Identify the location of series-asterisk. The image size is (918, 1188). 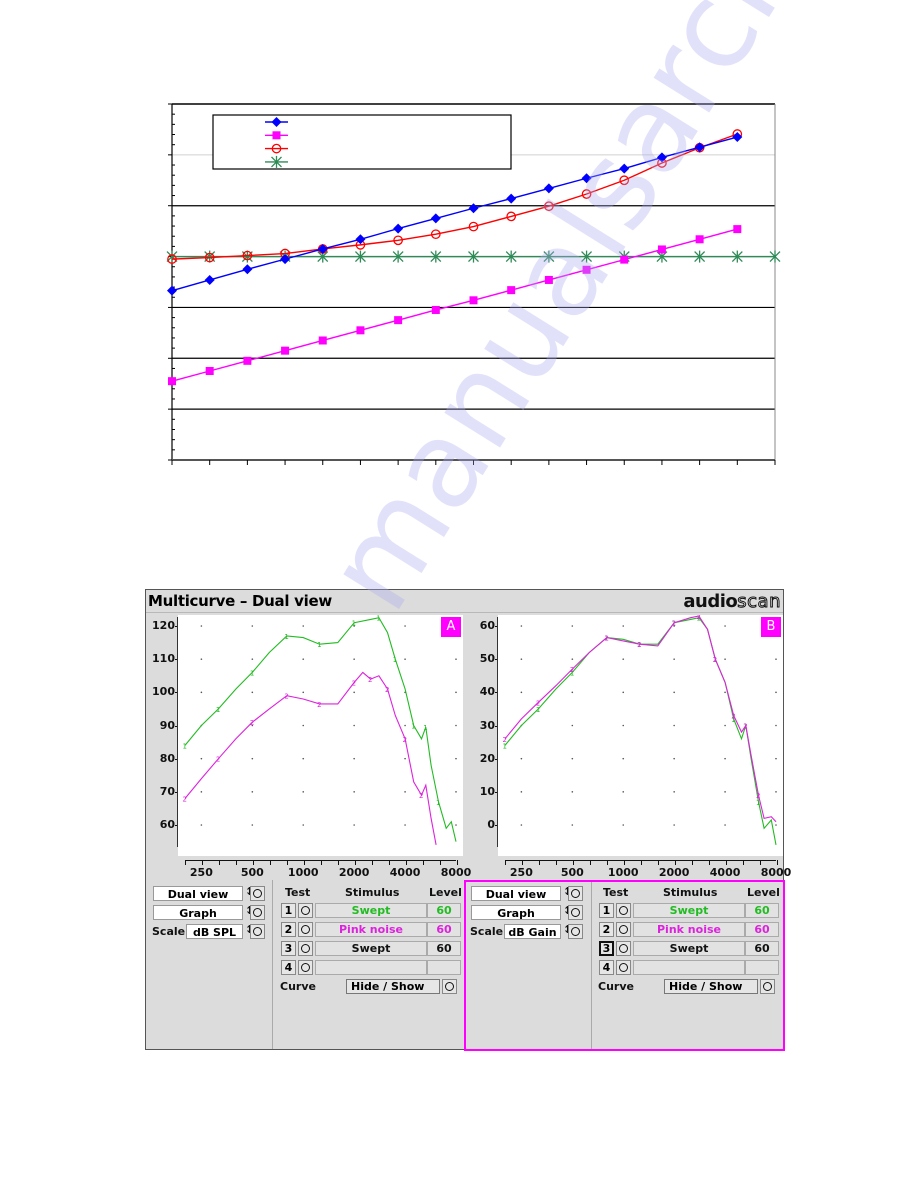
(473, 256).